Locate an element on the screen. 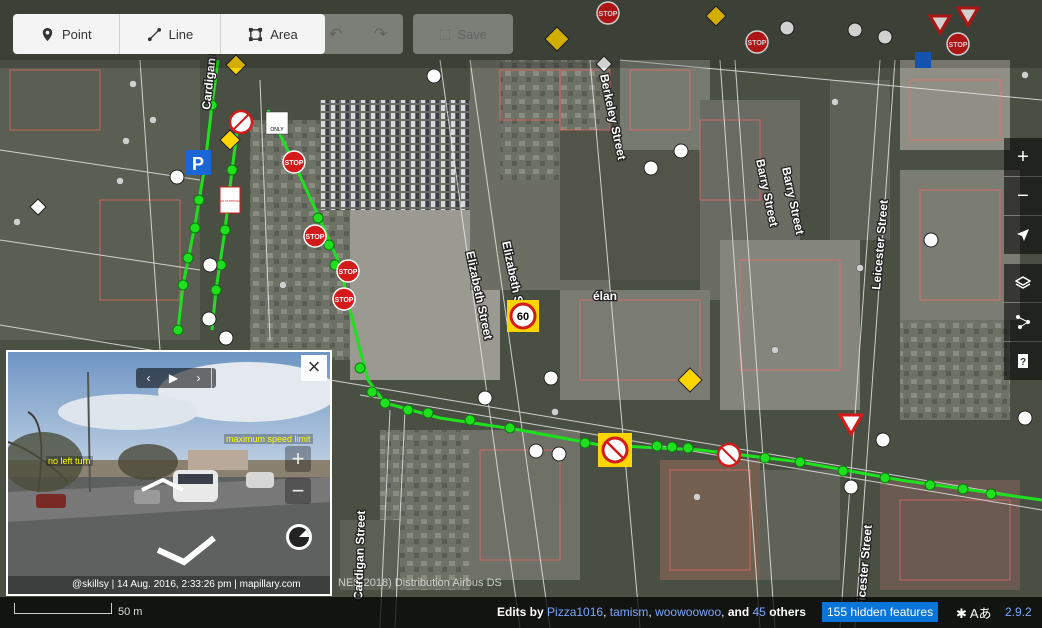 The image size is (1042, 628). geolocate-button is located at coordinates (1023, 235).